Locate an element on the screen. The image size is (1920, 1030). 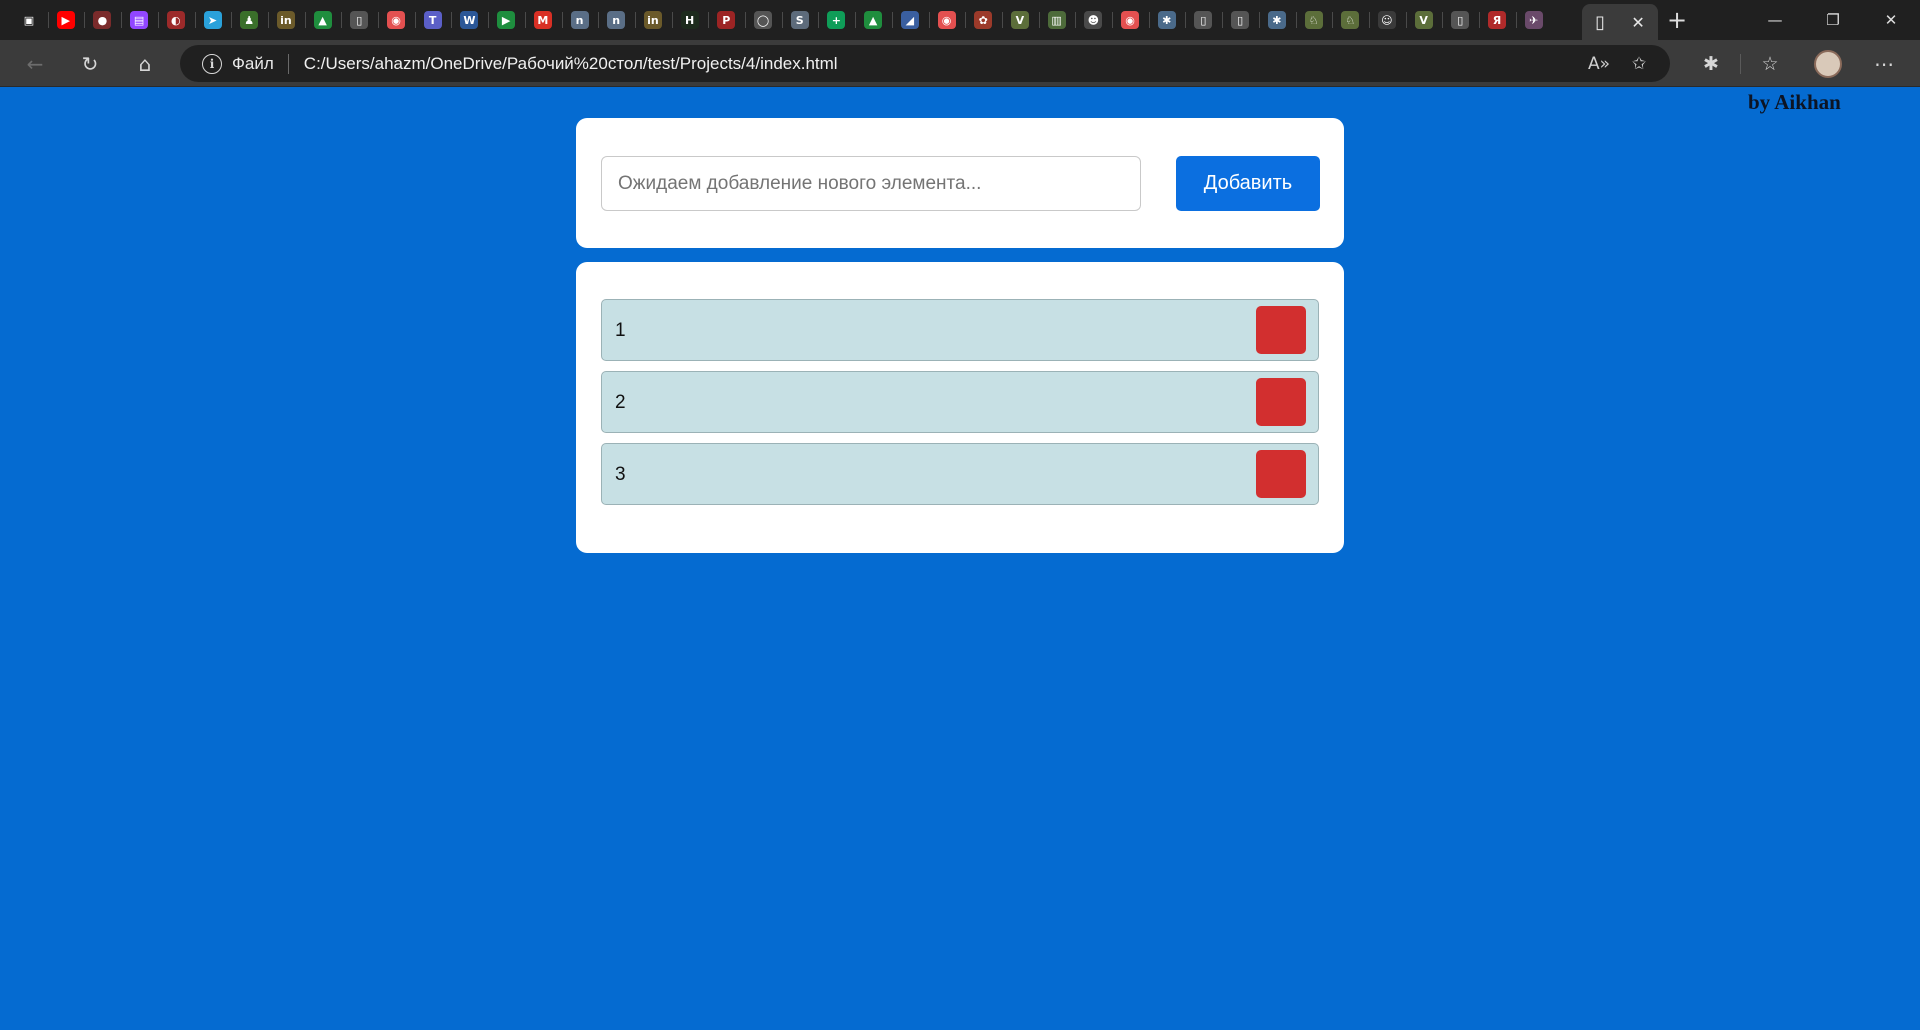
browser-tab: T is located at coordinates (433, 20).